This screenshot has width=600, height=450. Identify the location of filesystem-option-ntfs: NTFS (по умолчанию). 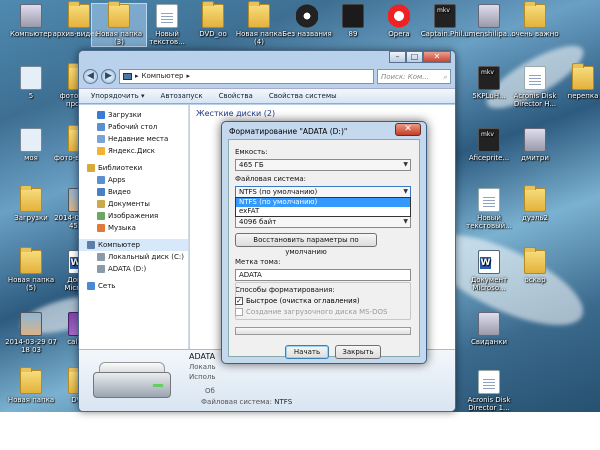
(323, 202).